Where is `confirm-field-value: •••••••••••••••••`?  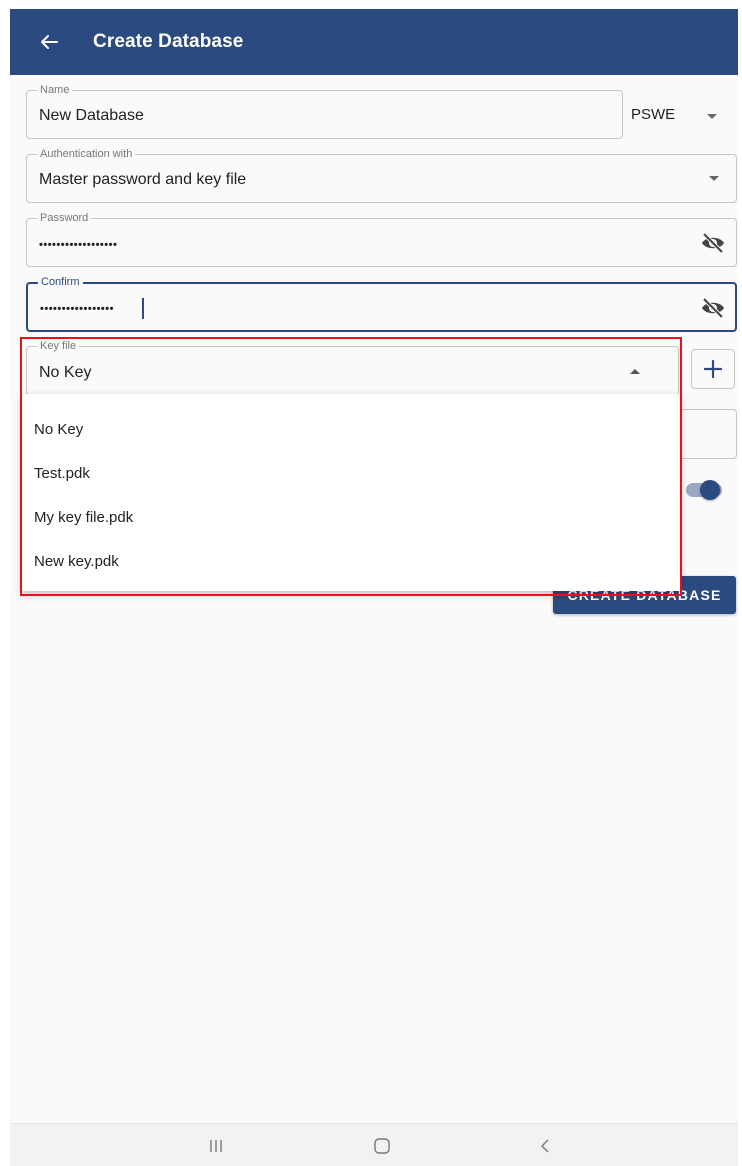
confirm-field-value: ••••••••••••••••• is located at coordinates (77, 309).